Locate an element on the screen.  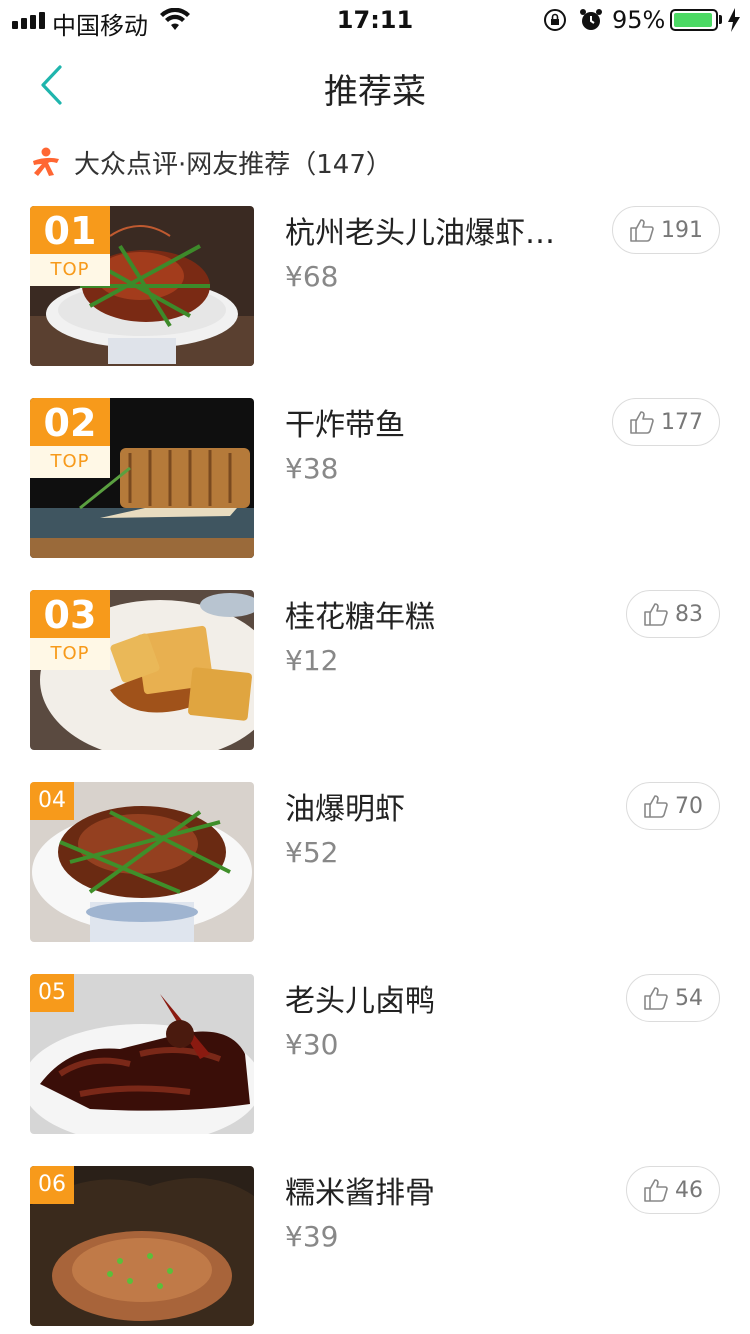
battery-icon is located at coordinates (694, 20).